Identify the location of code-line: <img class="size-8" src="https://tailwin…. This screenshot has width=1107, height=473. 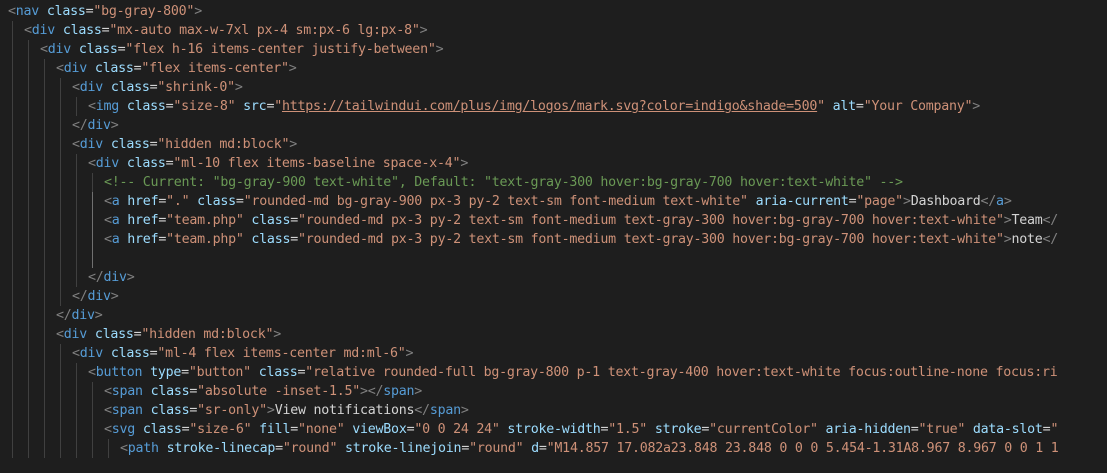
(553, 106).